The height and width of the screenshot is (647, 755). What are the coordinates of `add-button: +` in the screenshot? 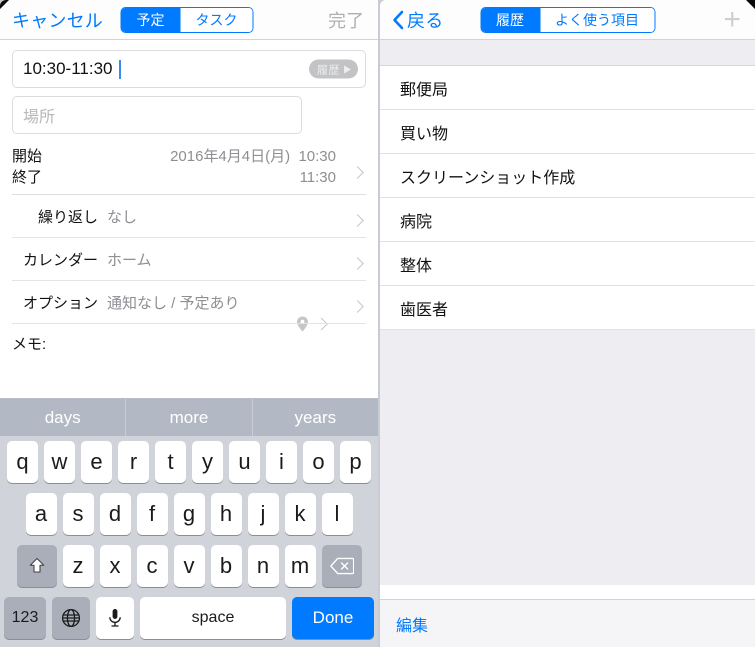 It's located at (732, 19).